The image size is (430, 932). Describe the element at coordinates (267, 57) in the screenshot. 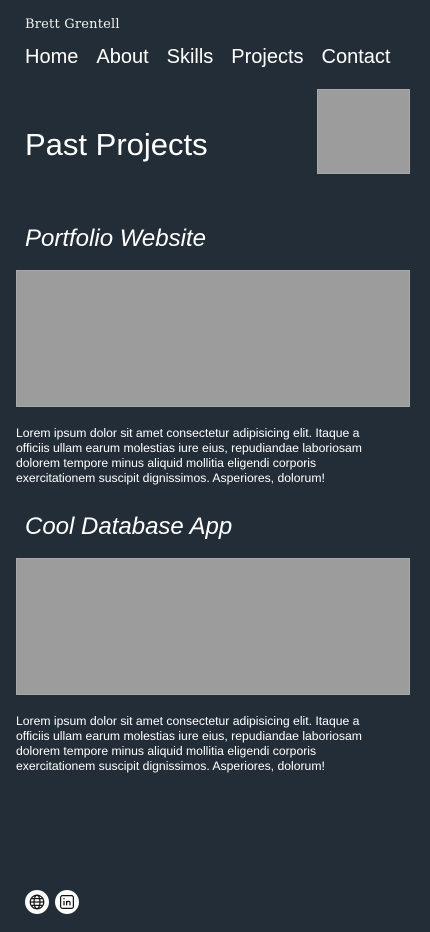

I see `nav-link-projects: Projects` at that location.